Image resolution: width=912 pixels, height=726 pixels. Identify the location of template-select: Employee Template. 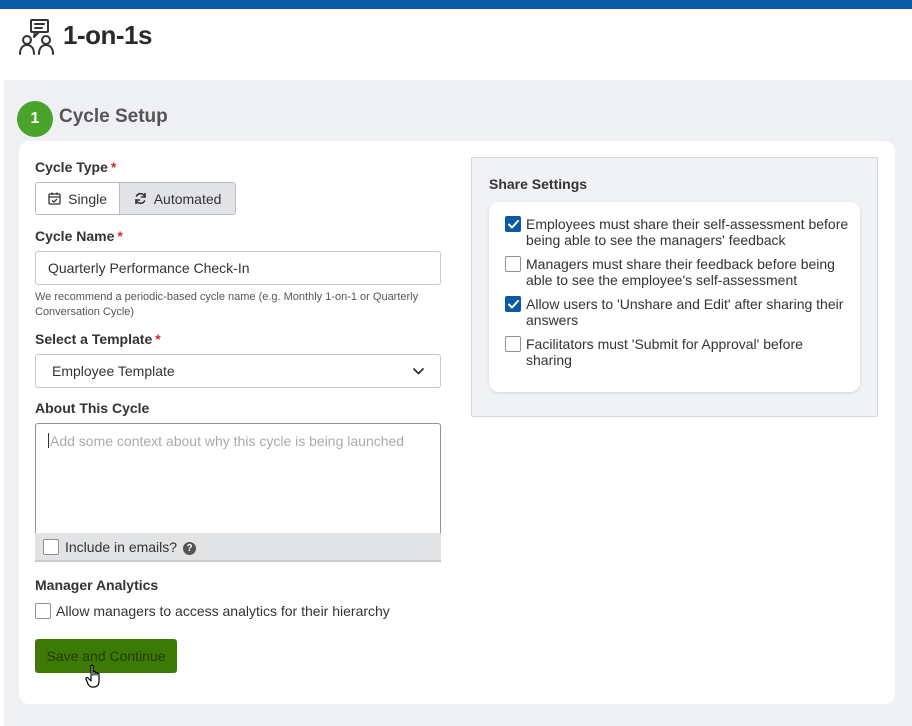
(238, 371).